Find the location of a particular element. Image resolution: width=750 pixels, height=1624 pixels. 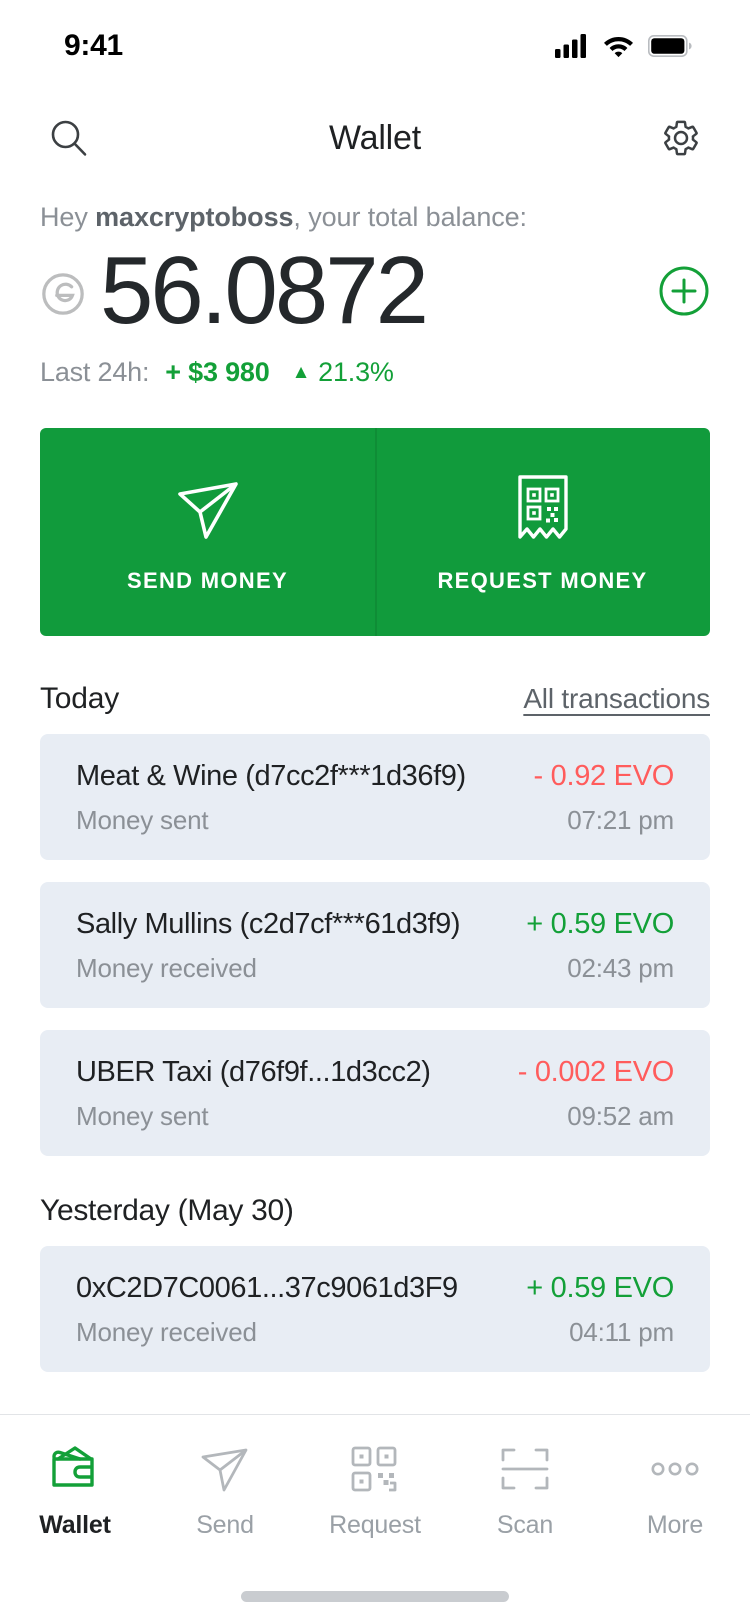

request-money-button: REQUEST MONEY is located at coordinates (542, 532).